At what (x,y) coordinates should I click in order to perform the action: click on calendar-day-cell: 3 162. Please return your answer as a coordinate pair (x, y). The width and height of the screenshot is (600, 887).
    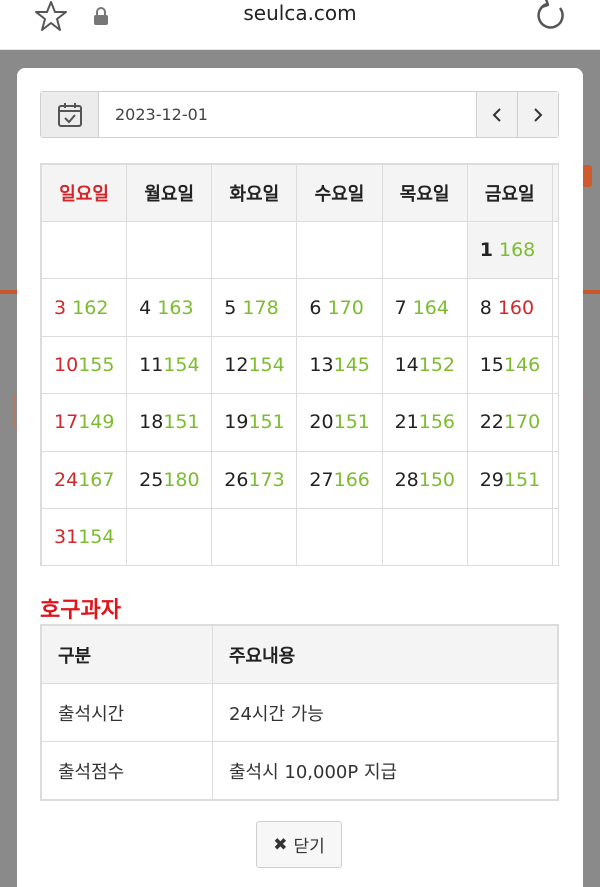
    Looking at the image, I should click on (84, 307).